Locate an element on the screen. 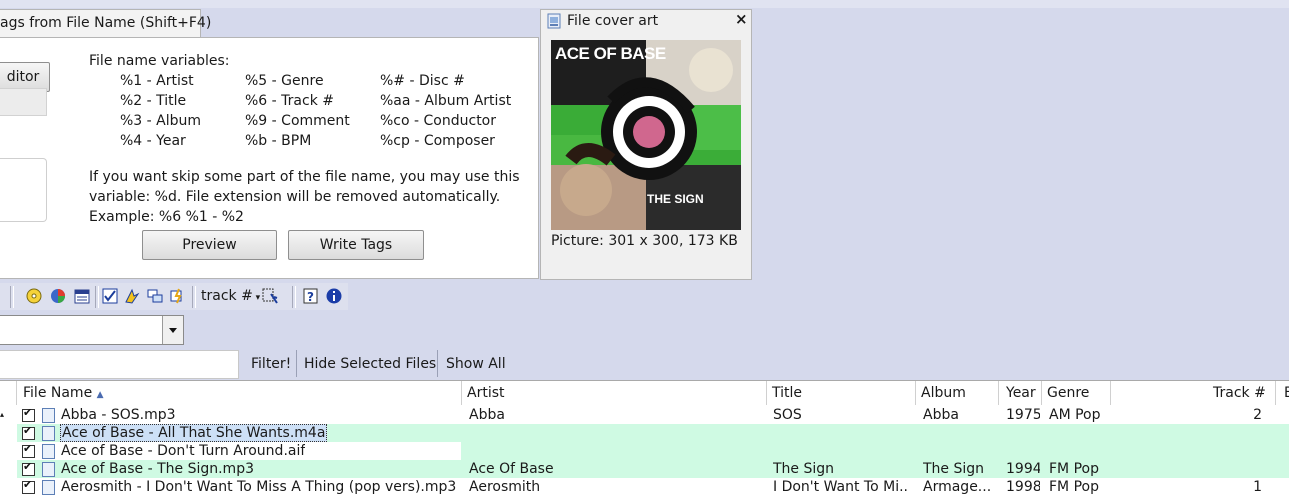 The height and width of the screenshot is (498, 1289). combo-dropdown-button is located at coordinates (172, 330).